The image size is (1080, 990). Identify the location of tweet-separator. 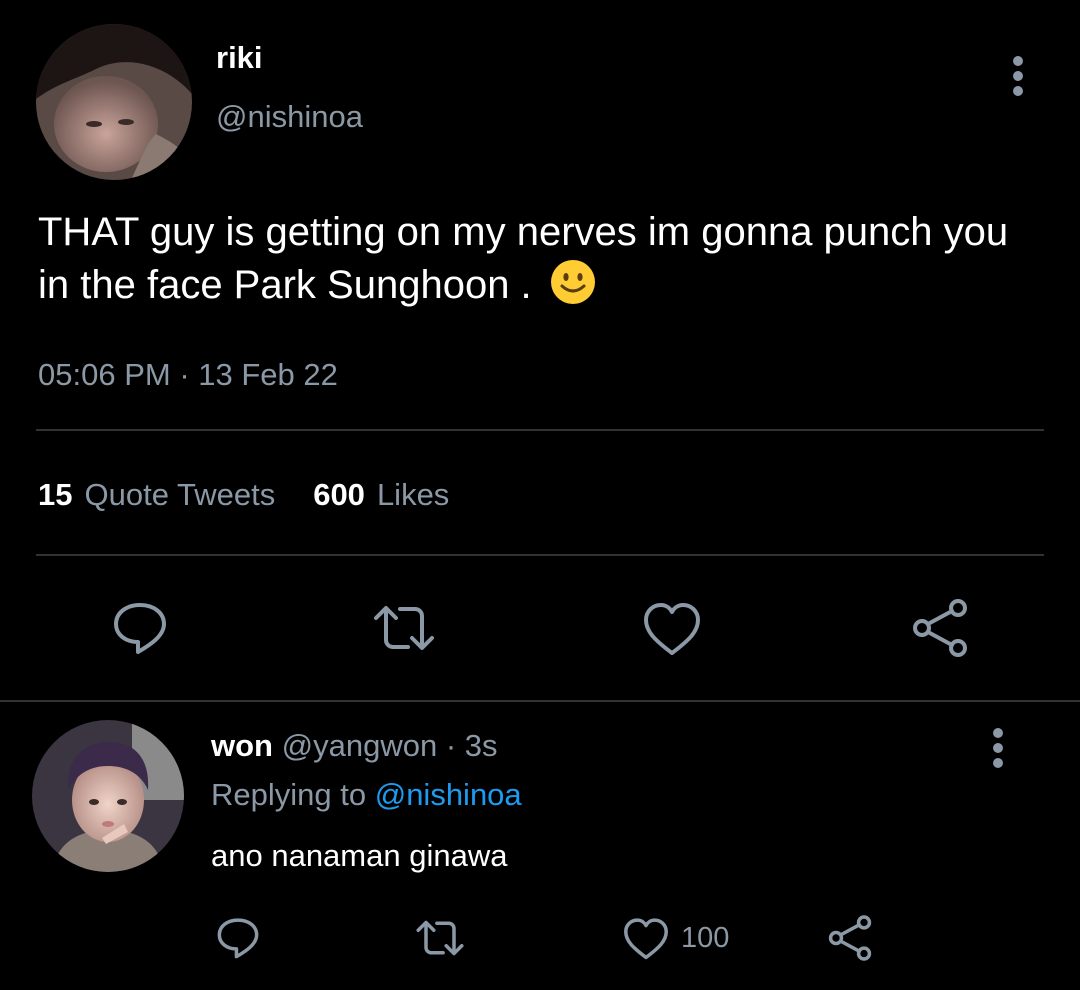
(540, 701).